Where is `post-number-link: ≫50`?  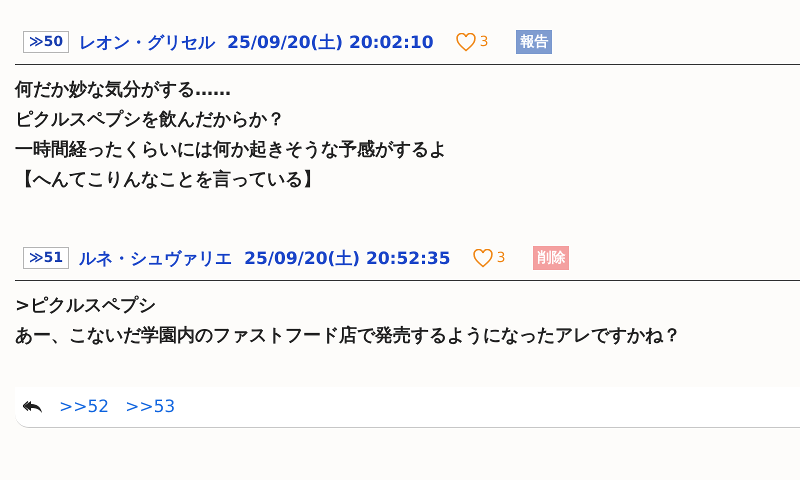
post-number-link: ≫50 is located at coordinates (46, 42).